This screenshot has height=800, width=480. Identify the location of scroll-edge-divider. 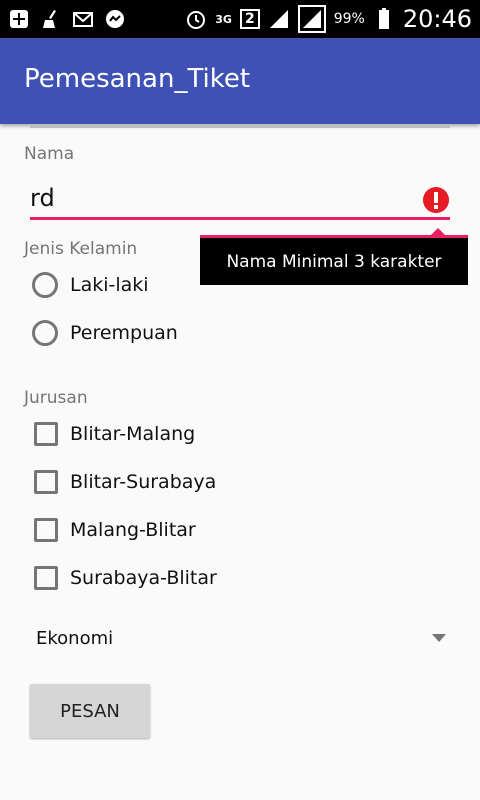
(240, 126).